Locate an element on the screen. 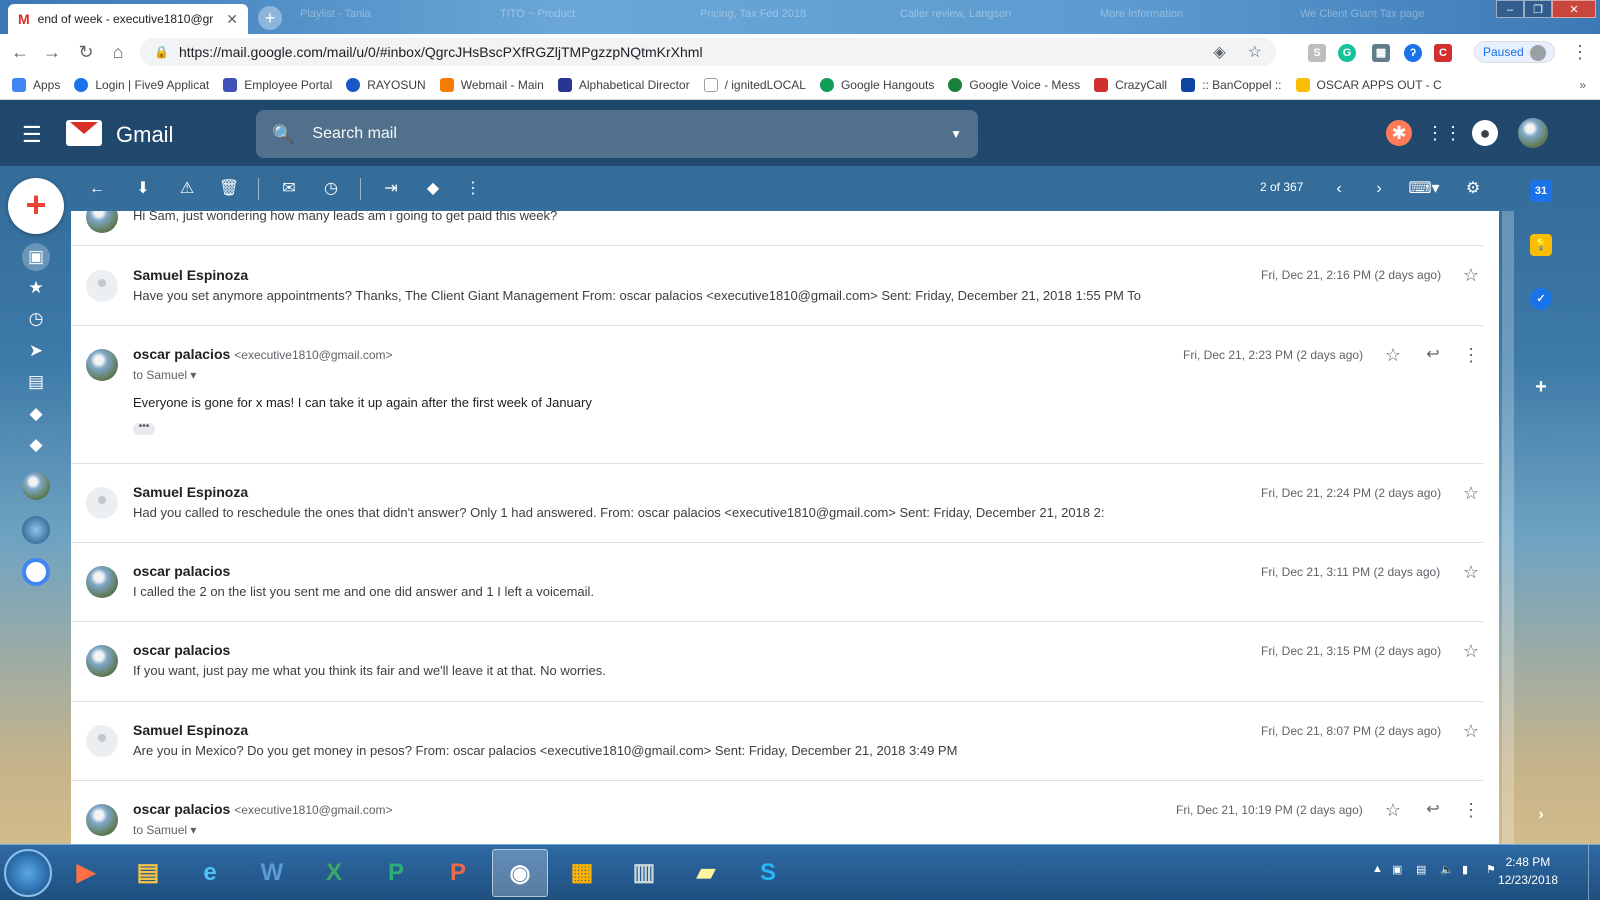 This screenshot has width=1600, height=900. maximize-window-button: ❐ is located at coordinates (1538, 9).